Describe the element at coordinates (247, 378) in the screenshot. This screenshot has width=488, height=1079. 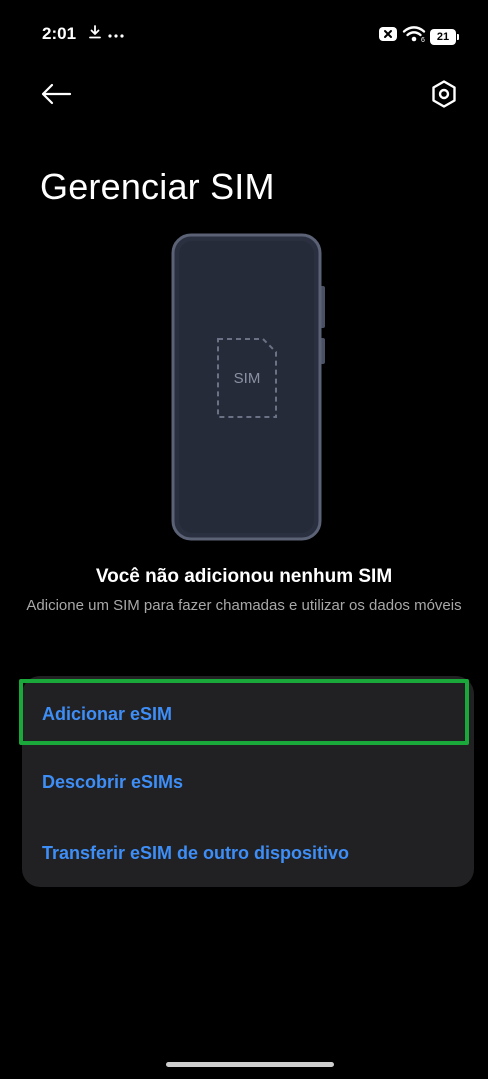
I see `sim-label: SIM` at that location.